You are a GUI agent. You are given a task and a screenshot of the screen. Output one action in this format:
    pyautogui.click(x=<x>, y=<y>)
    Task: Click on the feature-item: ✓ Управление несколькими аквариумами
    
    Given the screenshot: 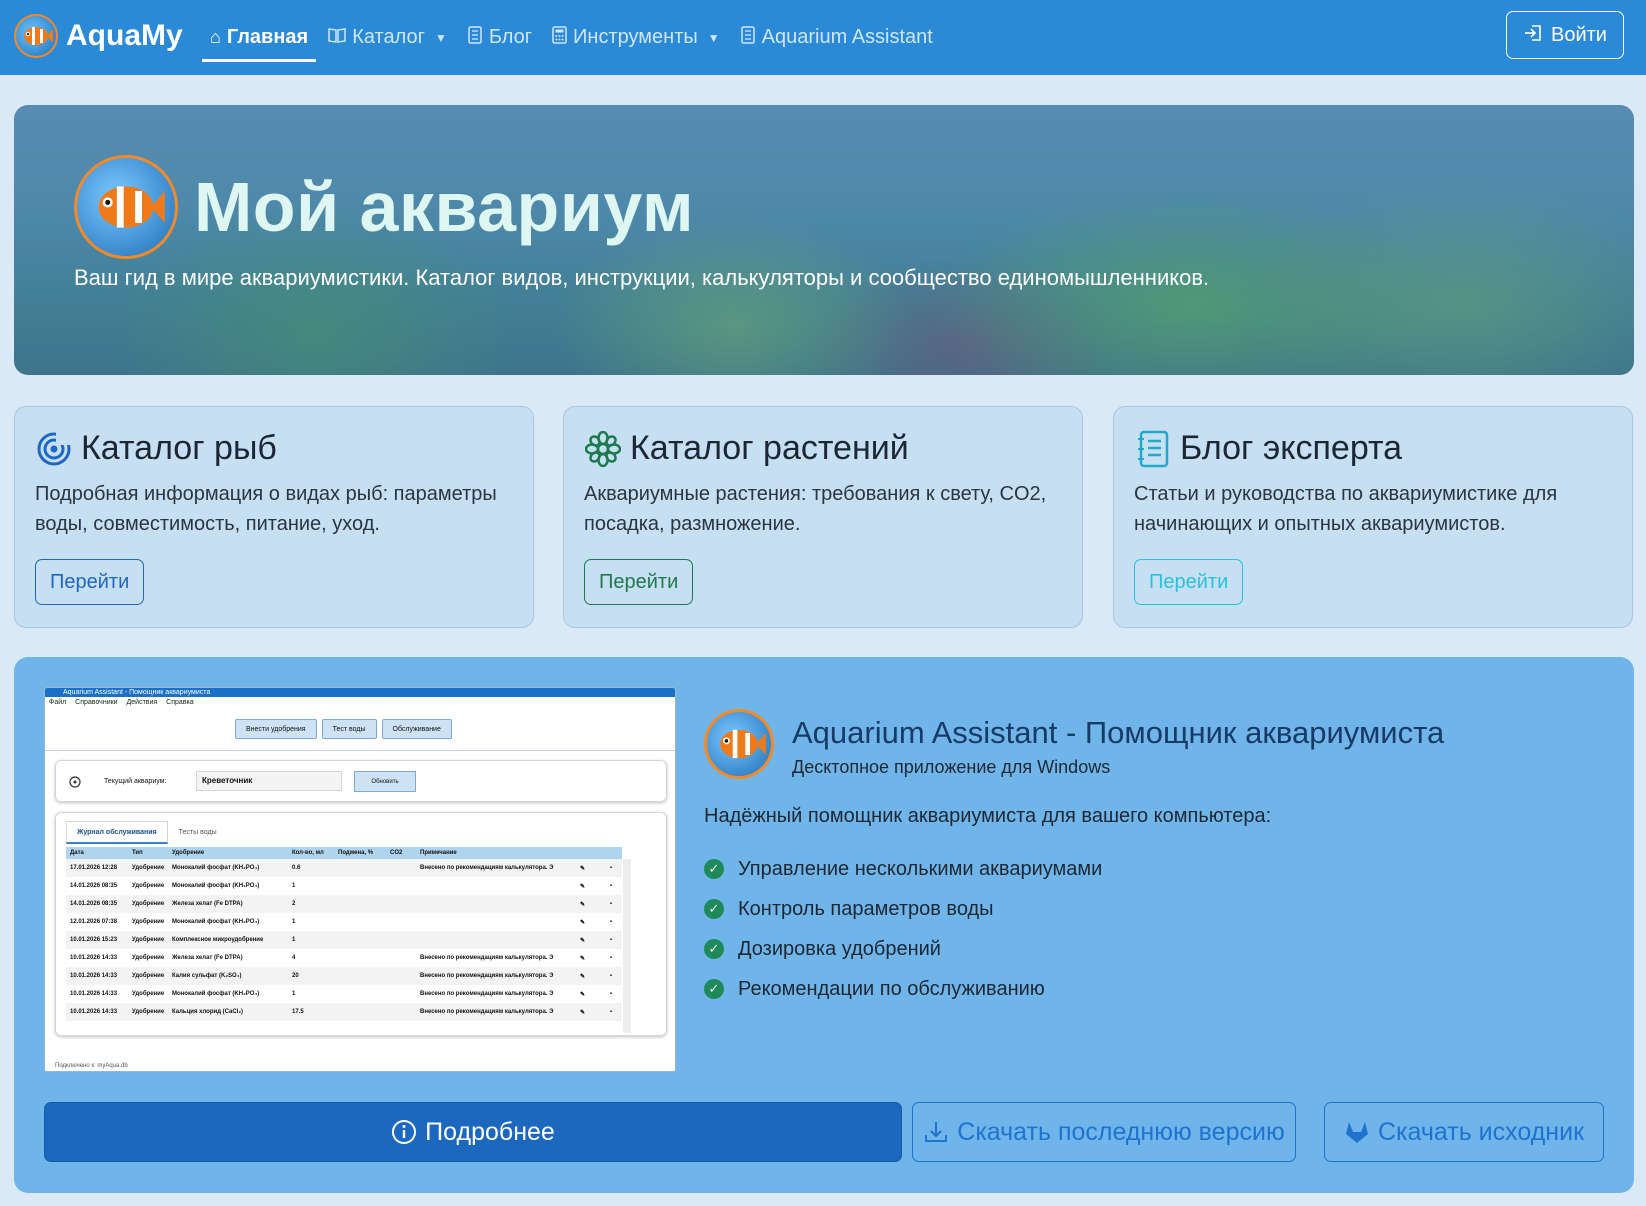 What is the action you would take?
    pyautogui.click(x=903, y=869)
    